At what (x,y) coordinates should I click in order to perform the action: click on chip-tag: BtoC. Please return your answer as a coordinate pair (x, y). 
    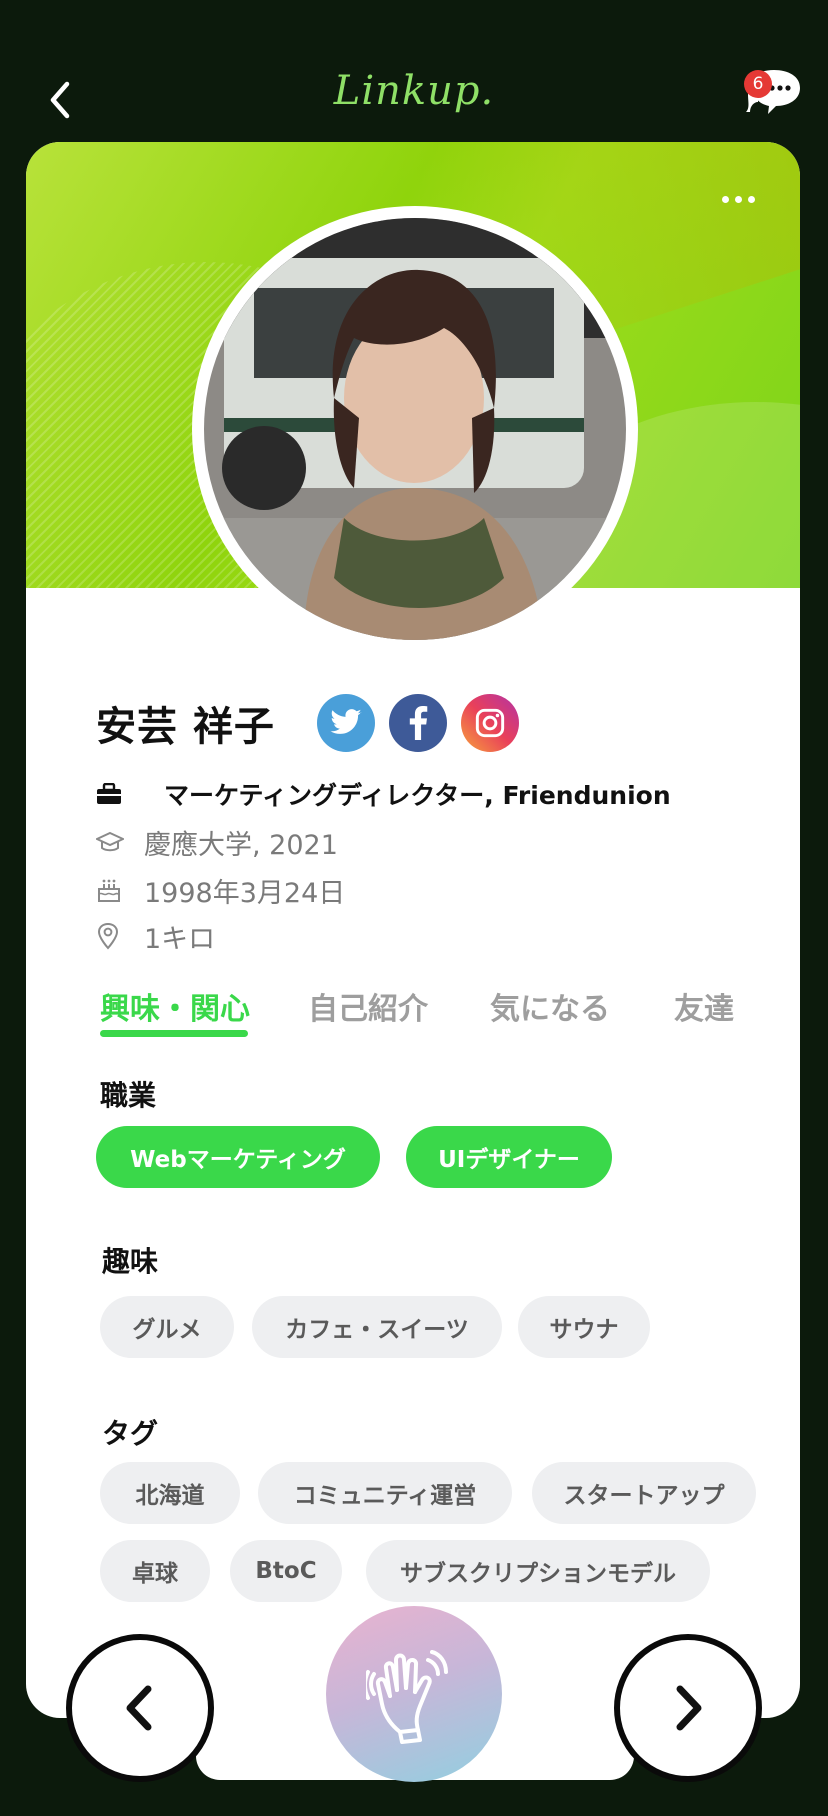
    Looking at the image, I should click on (286, 1571).